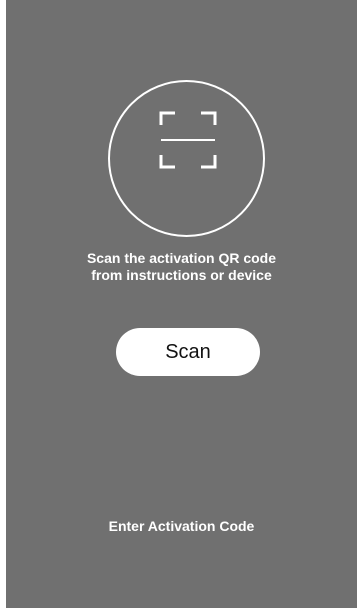 The image size is (364, 608). What do you see at coordinates (188, 352) in the screenshot?
I see `scan-button: Scan` at bounding box center [188, 352].